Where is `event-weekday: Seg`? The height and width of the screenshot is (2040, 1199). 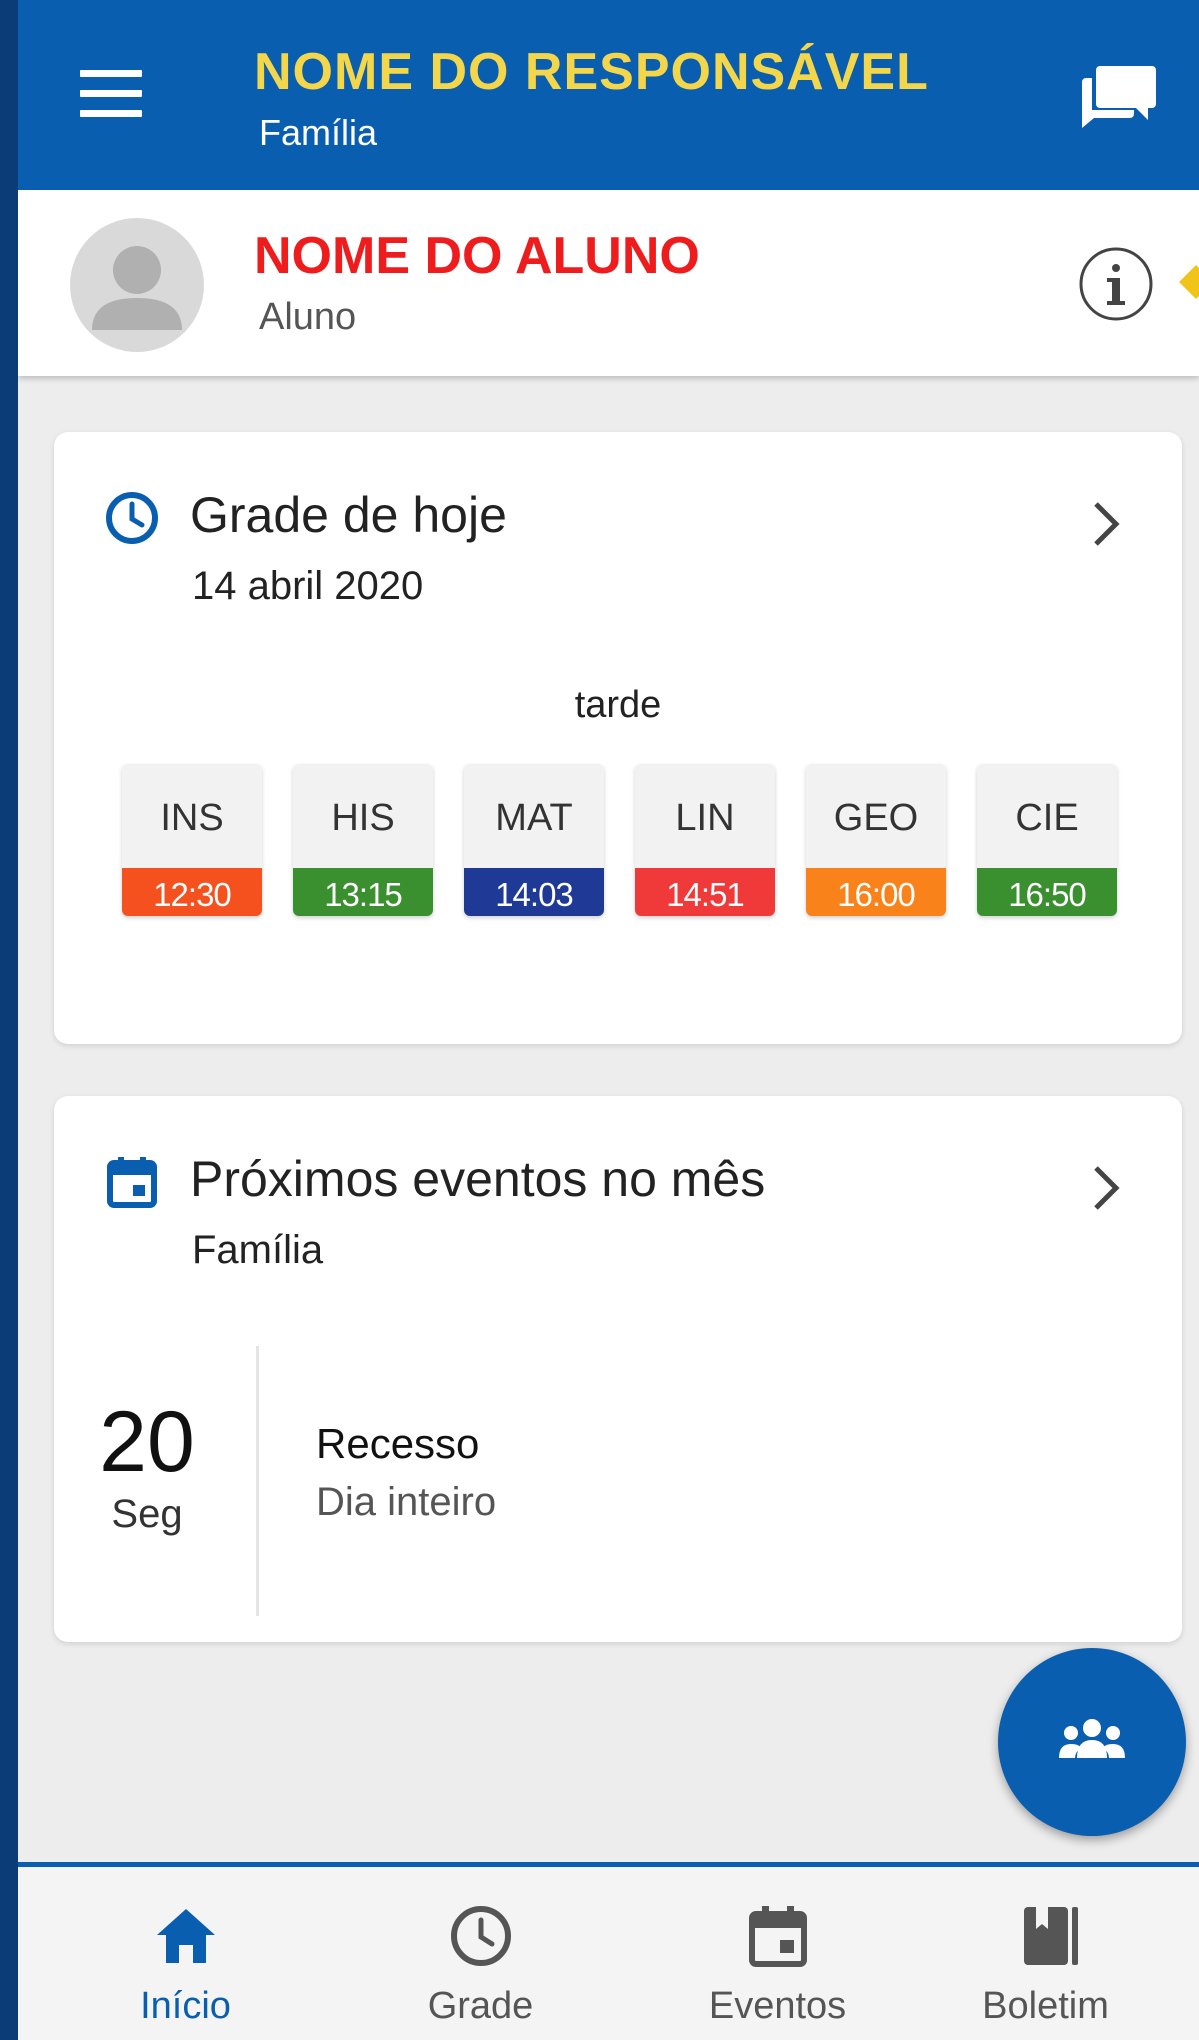 event-weekday: Seg is located at coordinates (147, 1514).